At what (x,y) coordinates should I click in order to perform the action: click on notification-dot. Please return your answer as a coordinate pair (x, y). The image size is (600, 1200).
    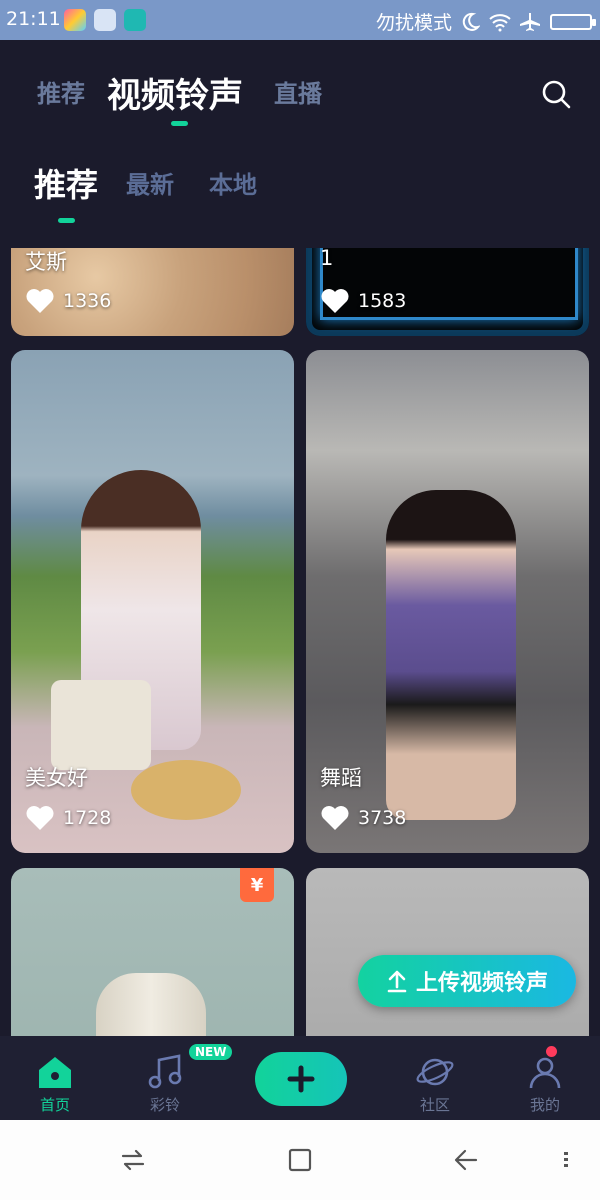
    Looking at the image, I should click on (551, 1051).